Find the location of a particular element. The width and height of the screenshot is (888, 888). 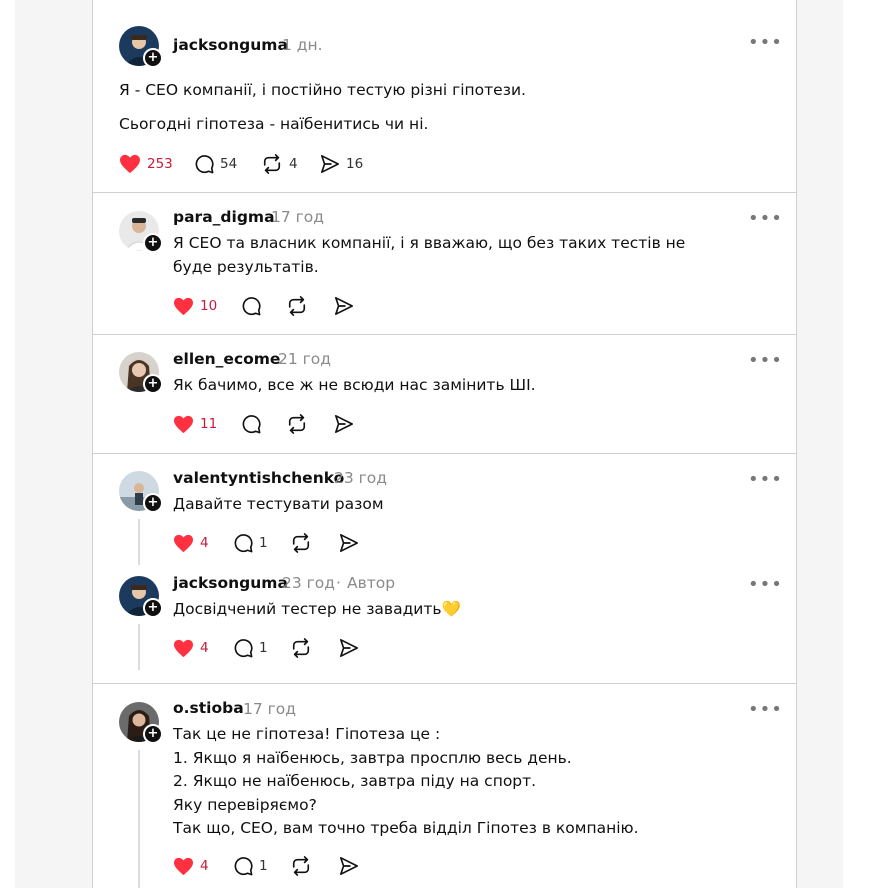

post-text-line-2: Сьогодні гіпотеза - наїбенитись чи ні. is located at coordinates (274, 124).